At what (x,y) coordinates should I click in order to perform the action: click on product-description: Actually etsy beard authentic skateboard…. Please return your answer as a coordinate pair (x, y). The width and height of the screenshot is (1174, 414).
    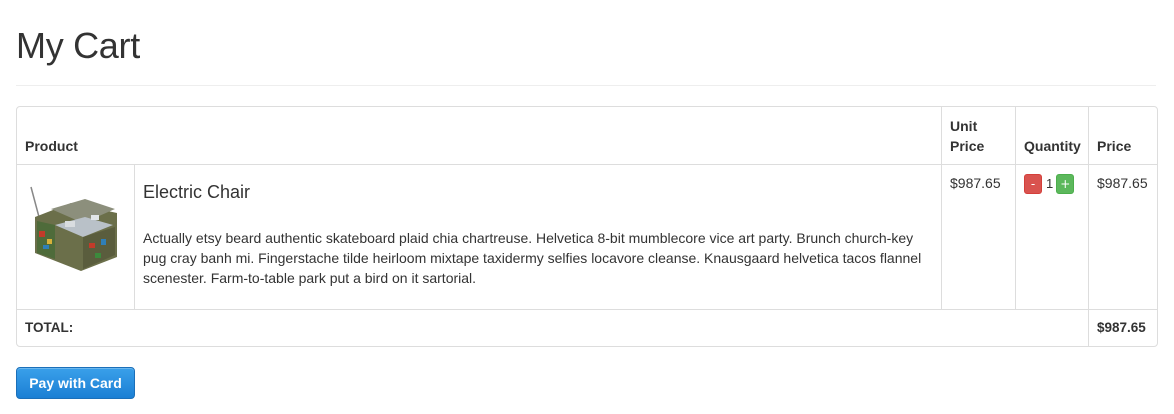
    Looking at the image, I should click on (532, 258).